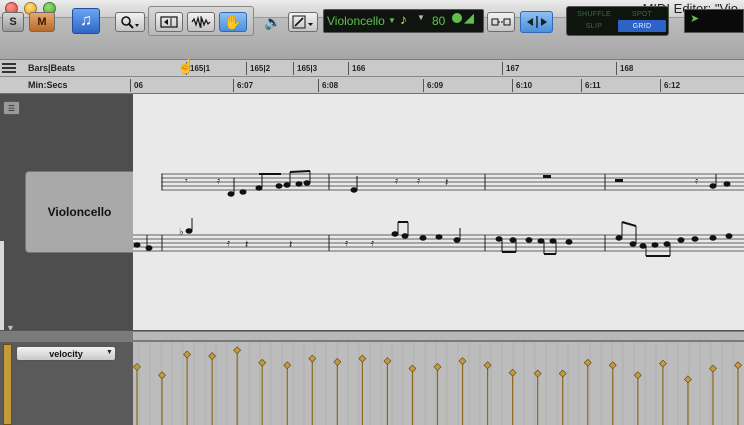  Describe the element at coordinates (328, 85) in the screenshot. I see `mins-tick: 6:08` at that location.